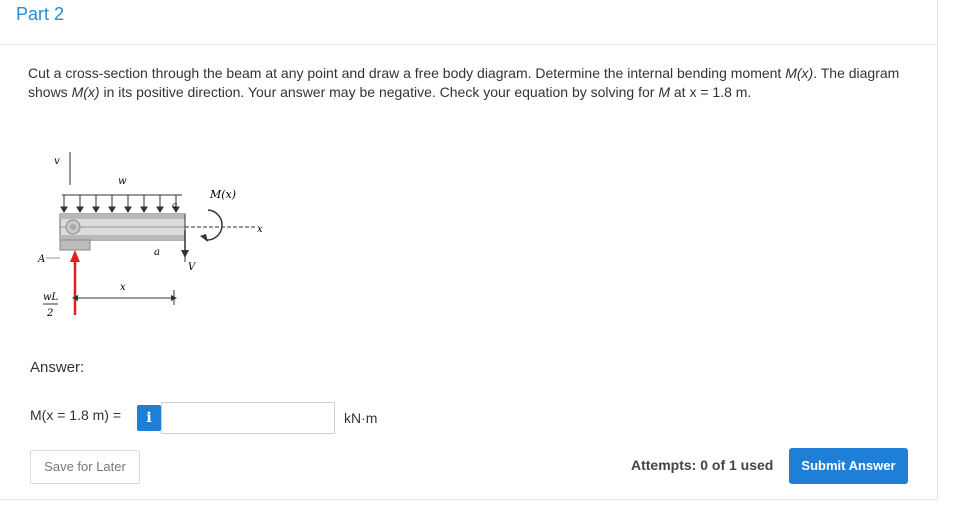 The height and width of the screenshot is (505, 962). I want to click on label-wL-denominator: 2, so click(49, 313).